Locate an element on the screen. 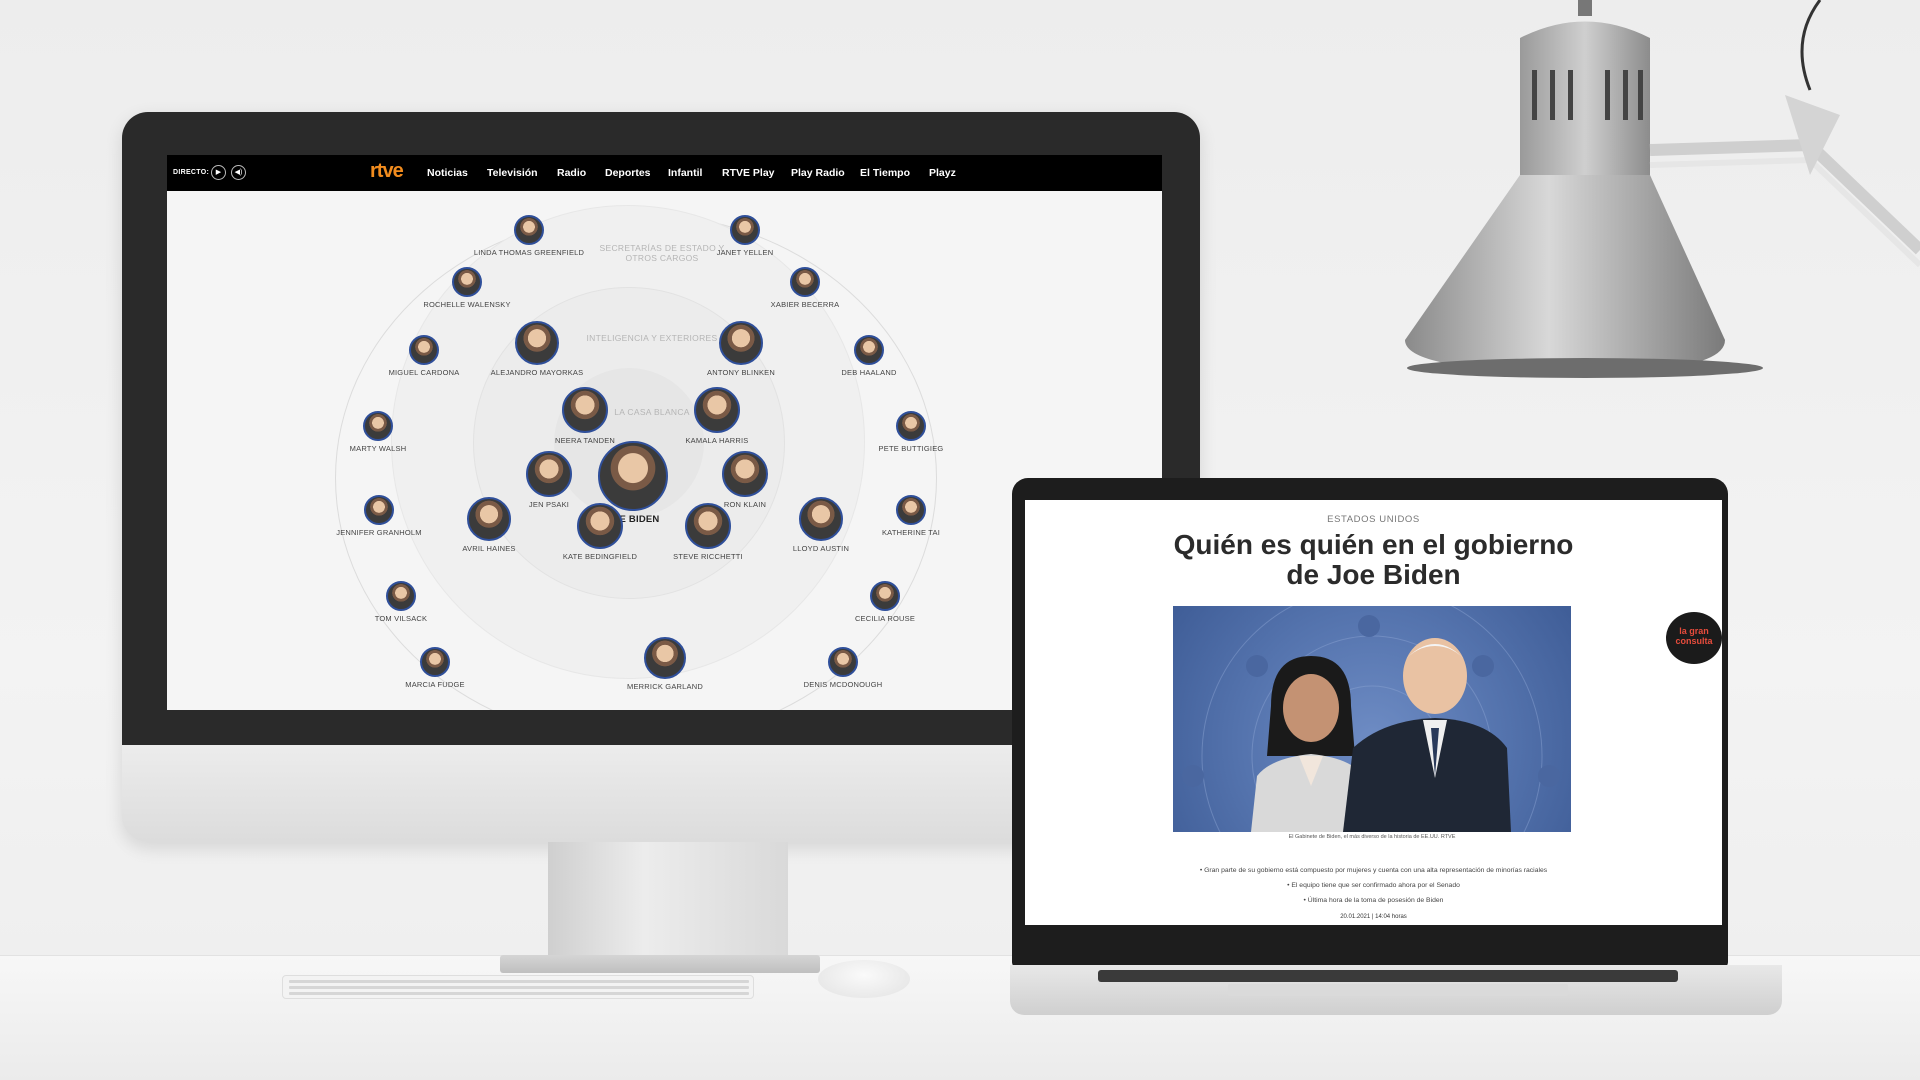  nav-infantil: Infantil is located at coordinates (685, 173).